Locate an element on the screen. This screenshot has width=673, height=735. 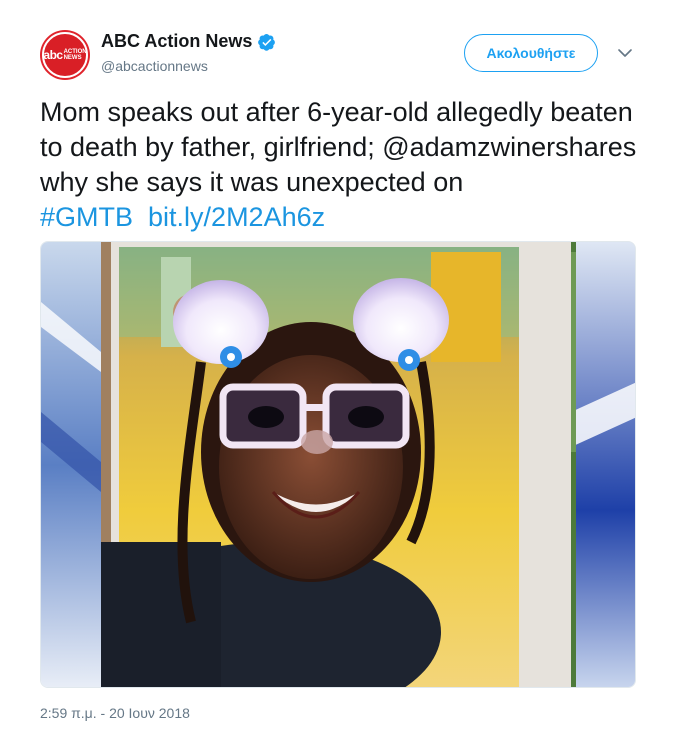
author-name-text: ABC Action News is located at coordinates (176, 41).